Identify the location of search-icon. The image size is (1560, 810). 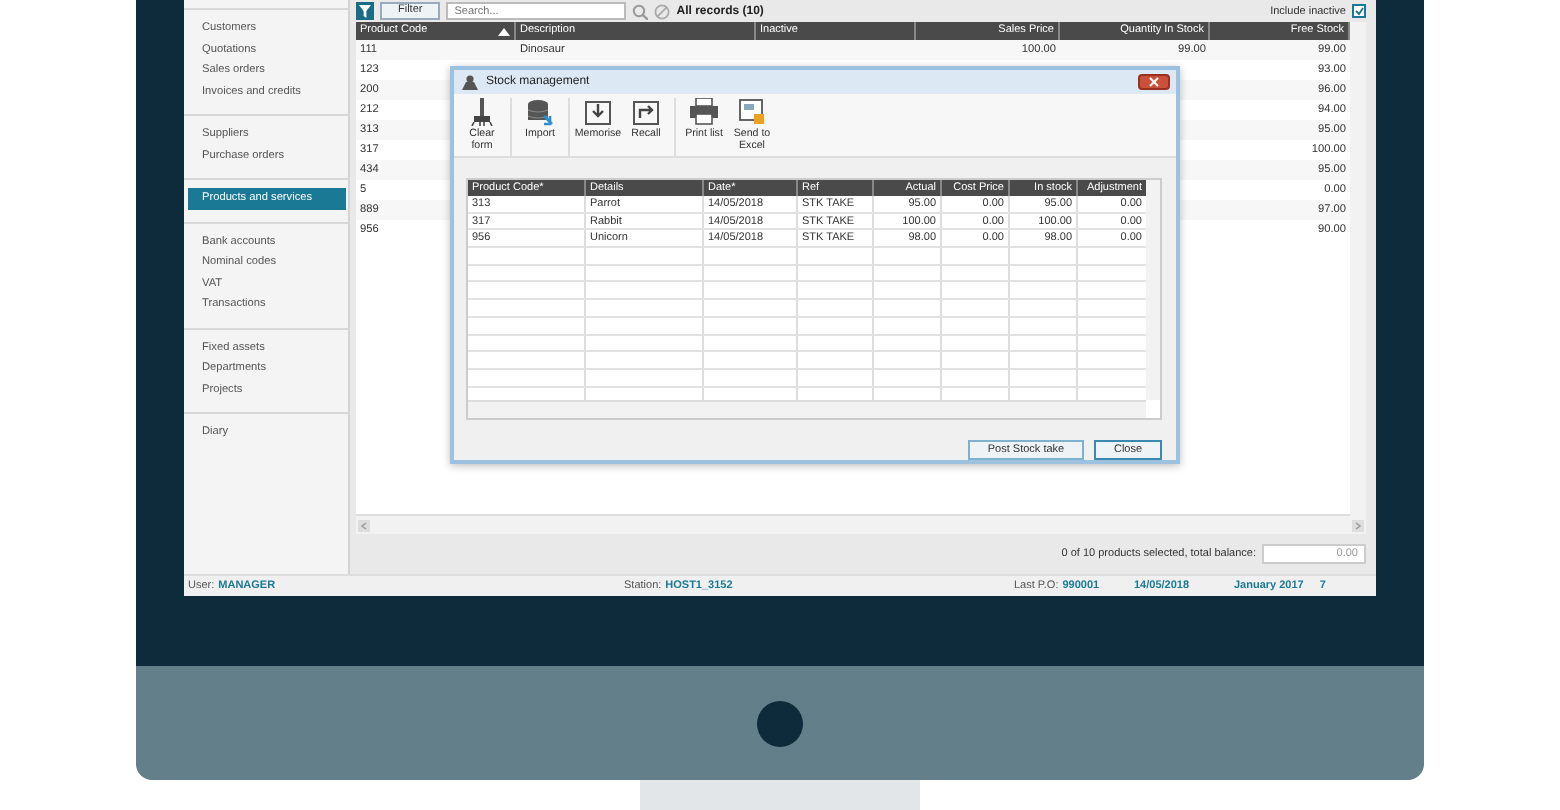
(640, 11).